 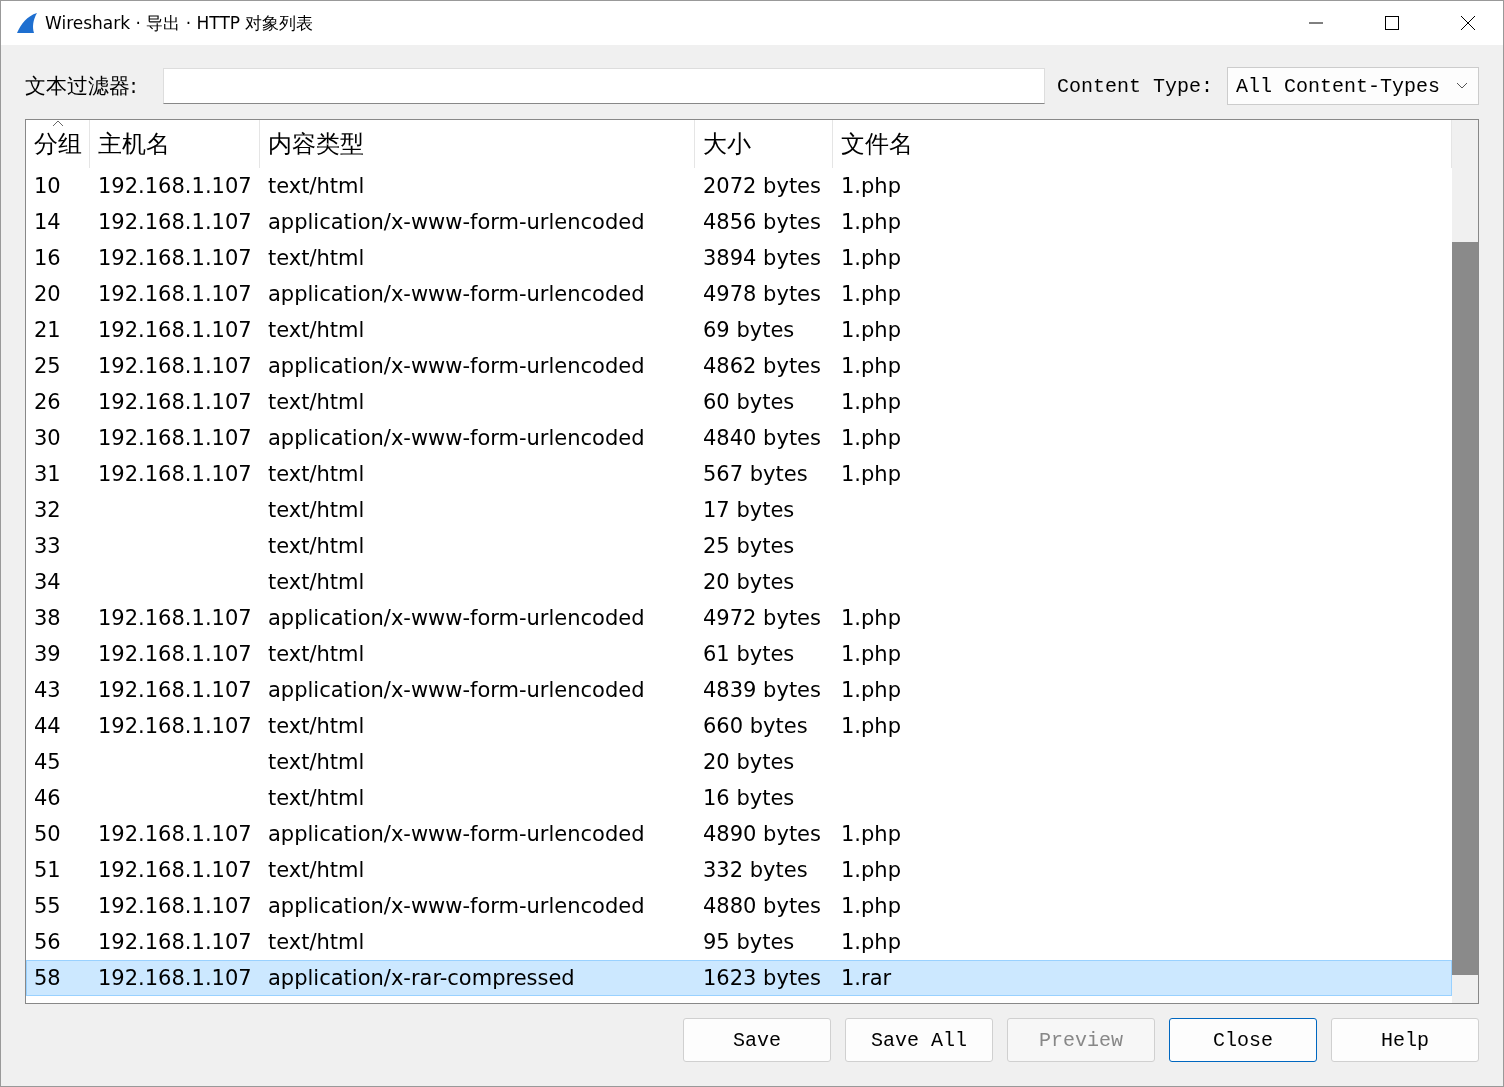 I want to click on table-cell-text: 4972 bytes, so click(x=762, y=618).